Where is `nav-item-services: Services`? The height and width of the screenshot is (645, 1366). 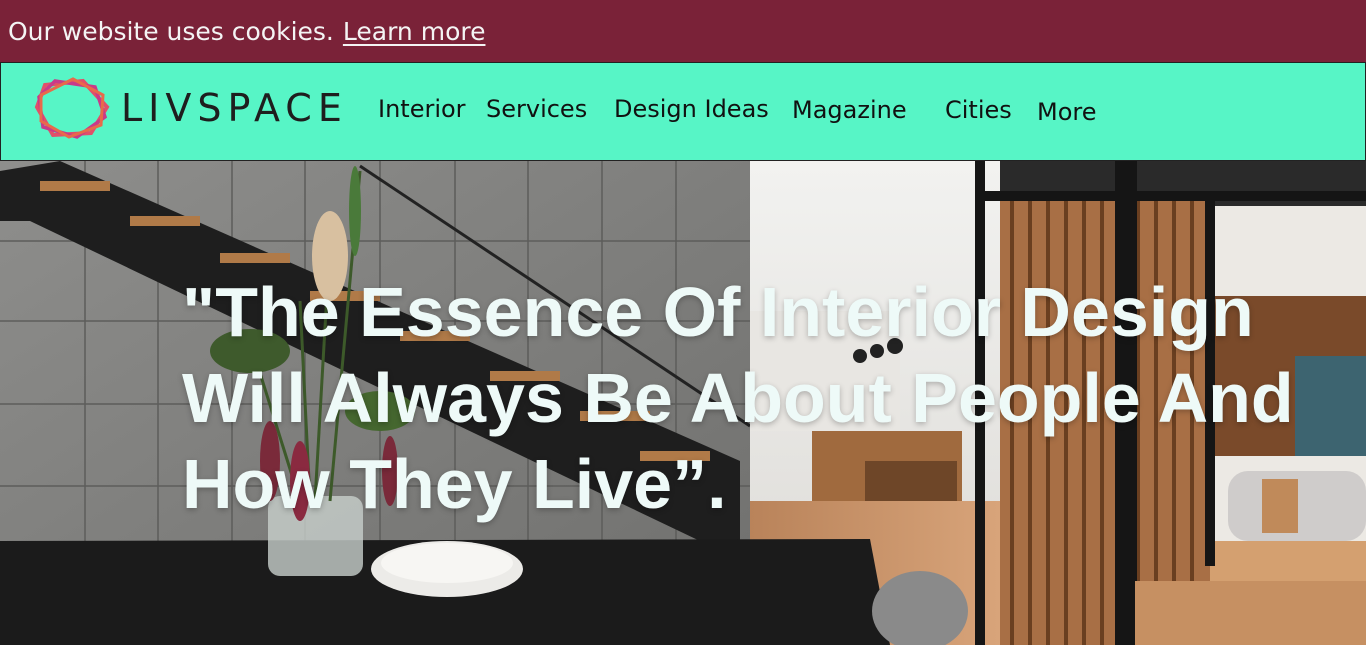
nav-item-services: Services is located at coordinates (536, 109).